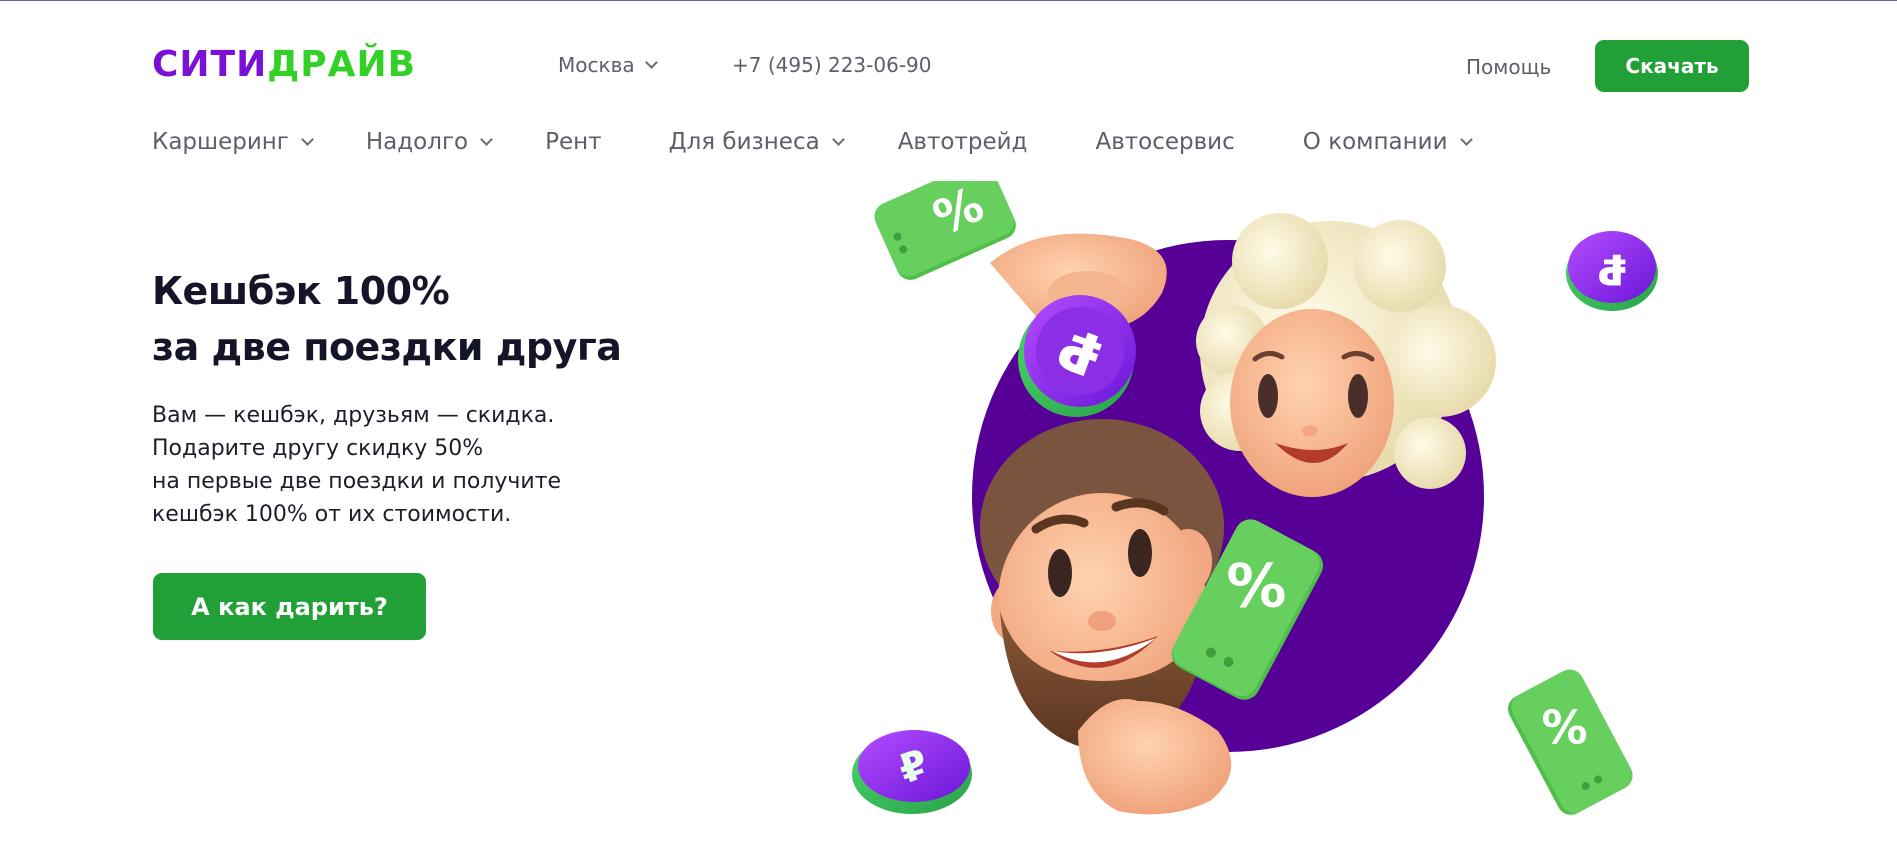 This screenshot has width=1897, height=847. What do you see at coordinates (744, 142) in the screenshot?
I see `nav-item-label: Для бизнеса` at bounding box center [744, 142].